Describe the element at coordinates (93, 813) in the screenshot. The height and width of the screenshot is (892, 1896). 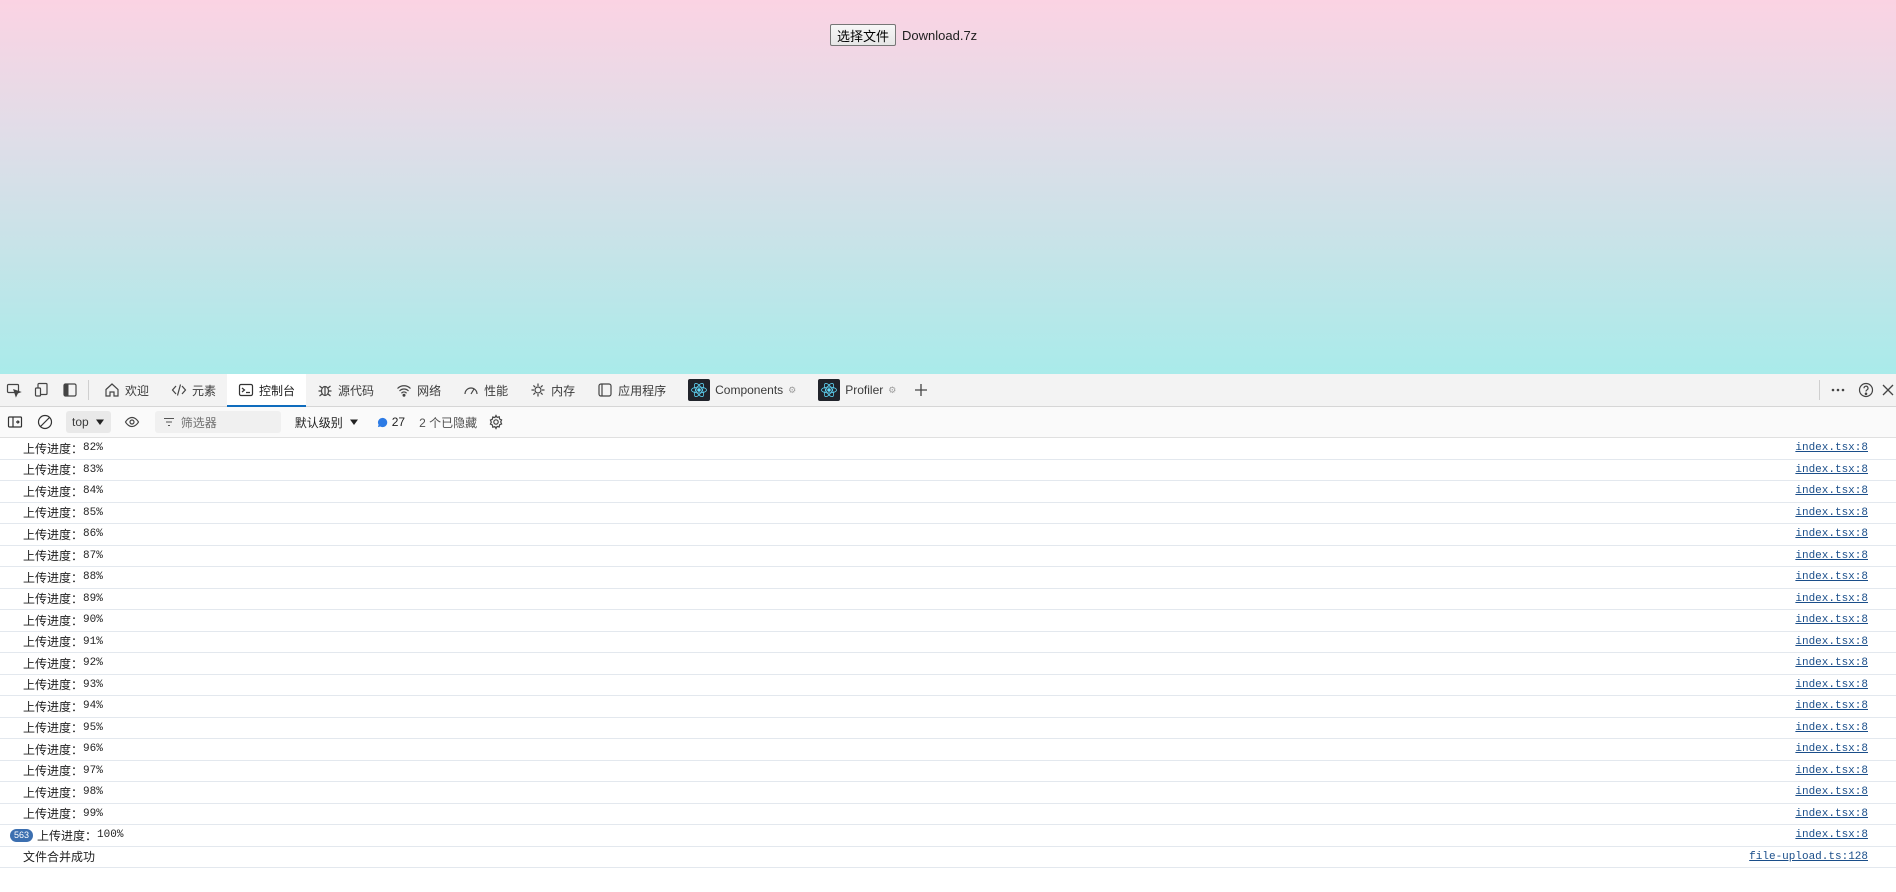
I see `message-value: 99%` at that location.